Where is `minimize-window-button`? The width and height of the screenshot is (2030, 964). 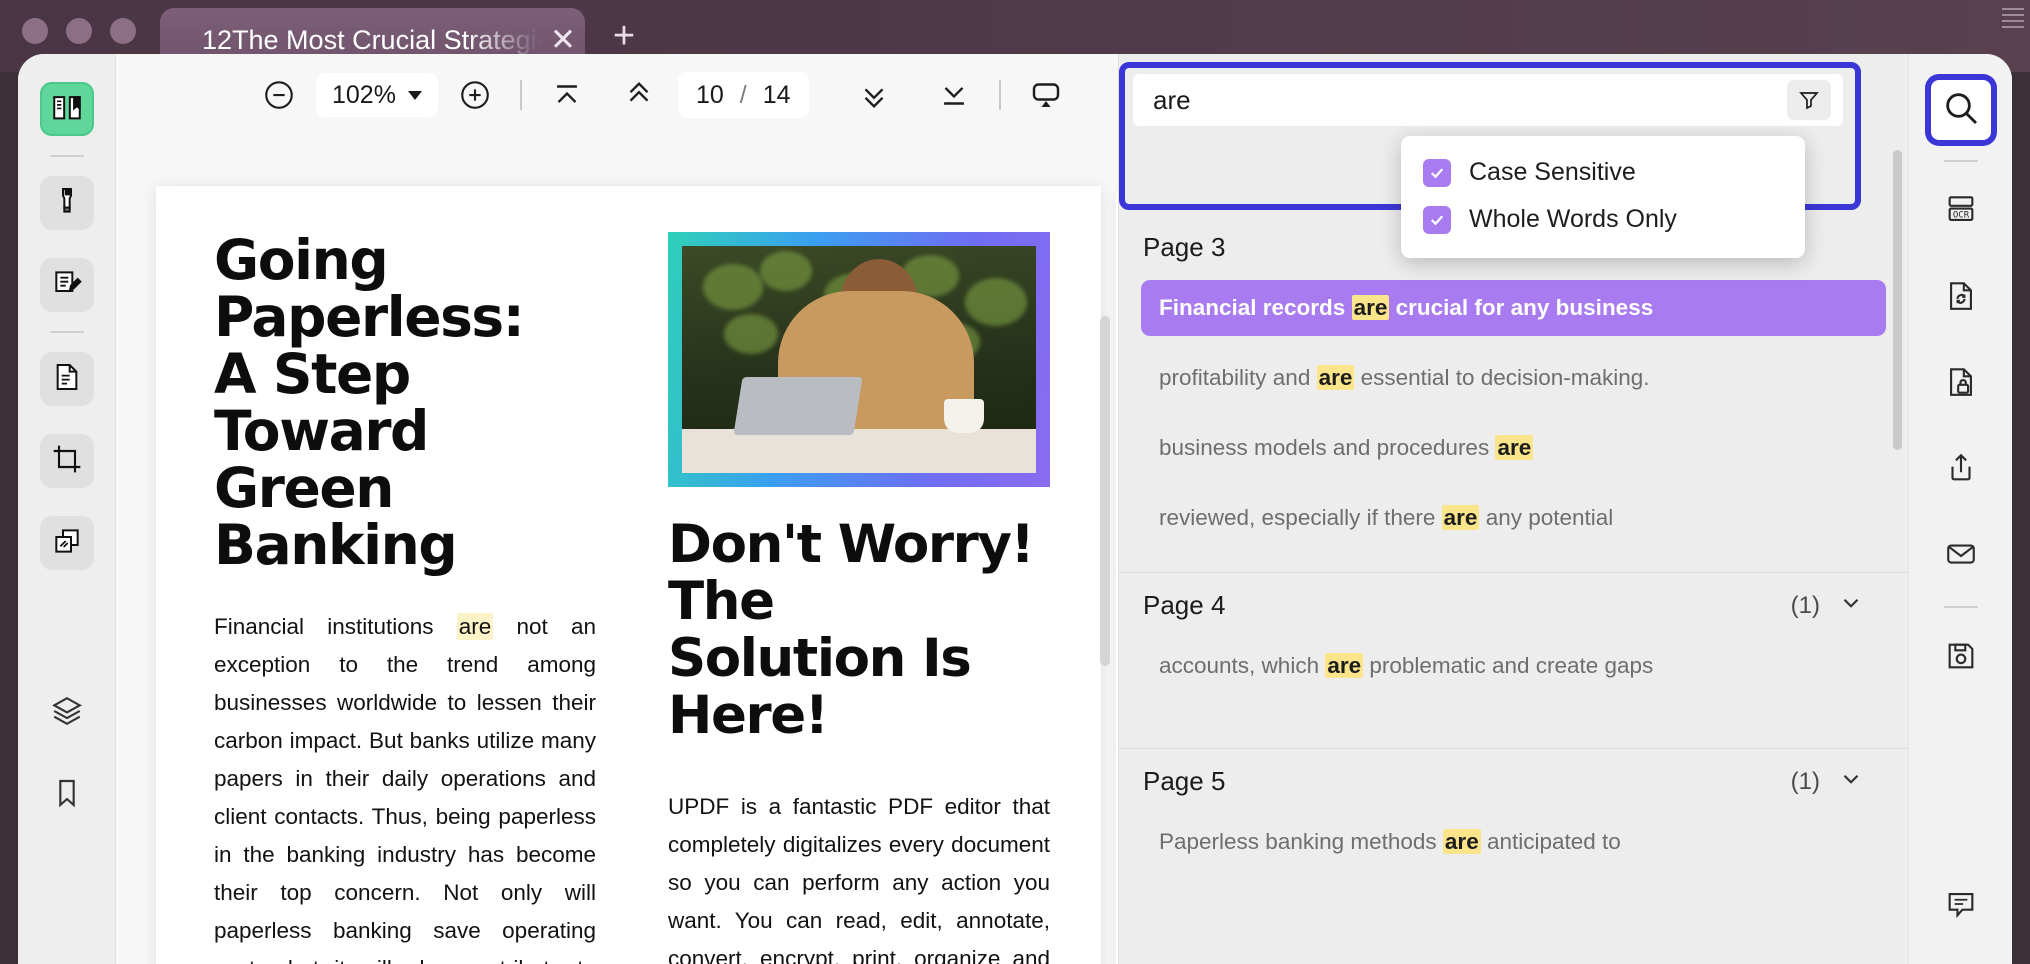
minimize-window-button is located at coordinates (79, 31).